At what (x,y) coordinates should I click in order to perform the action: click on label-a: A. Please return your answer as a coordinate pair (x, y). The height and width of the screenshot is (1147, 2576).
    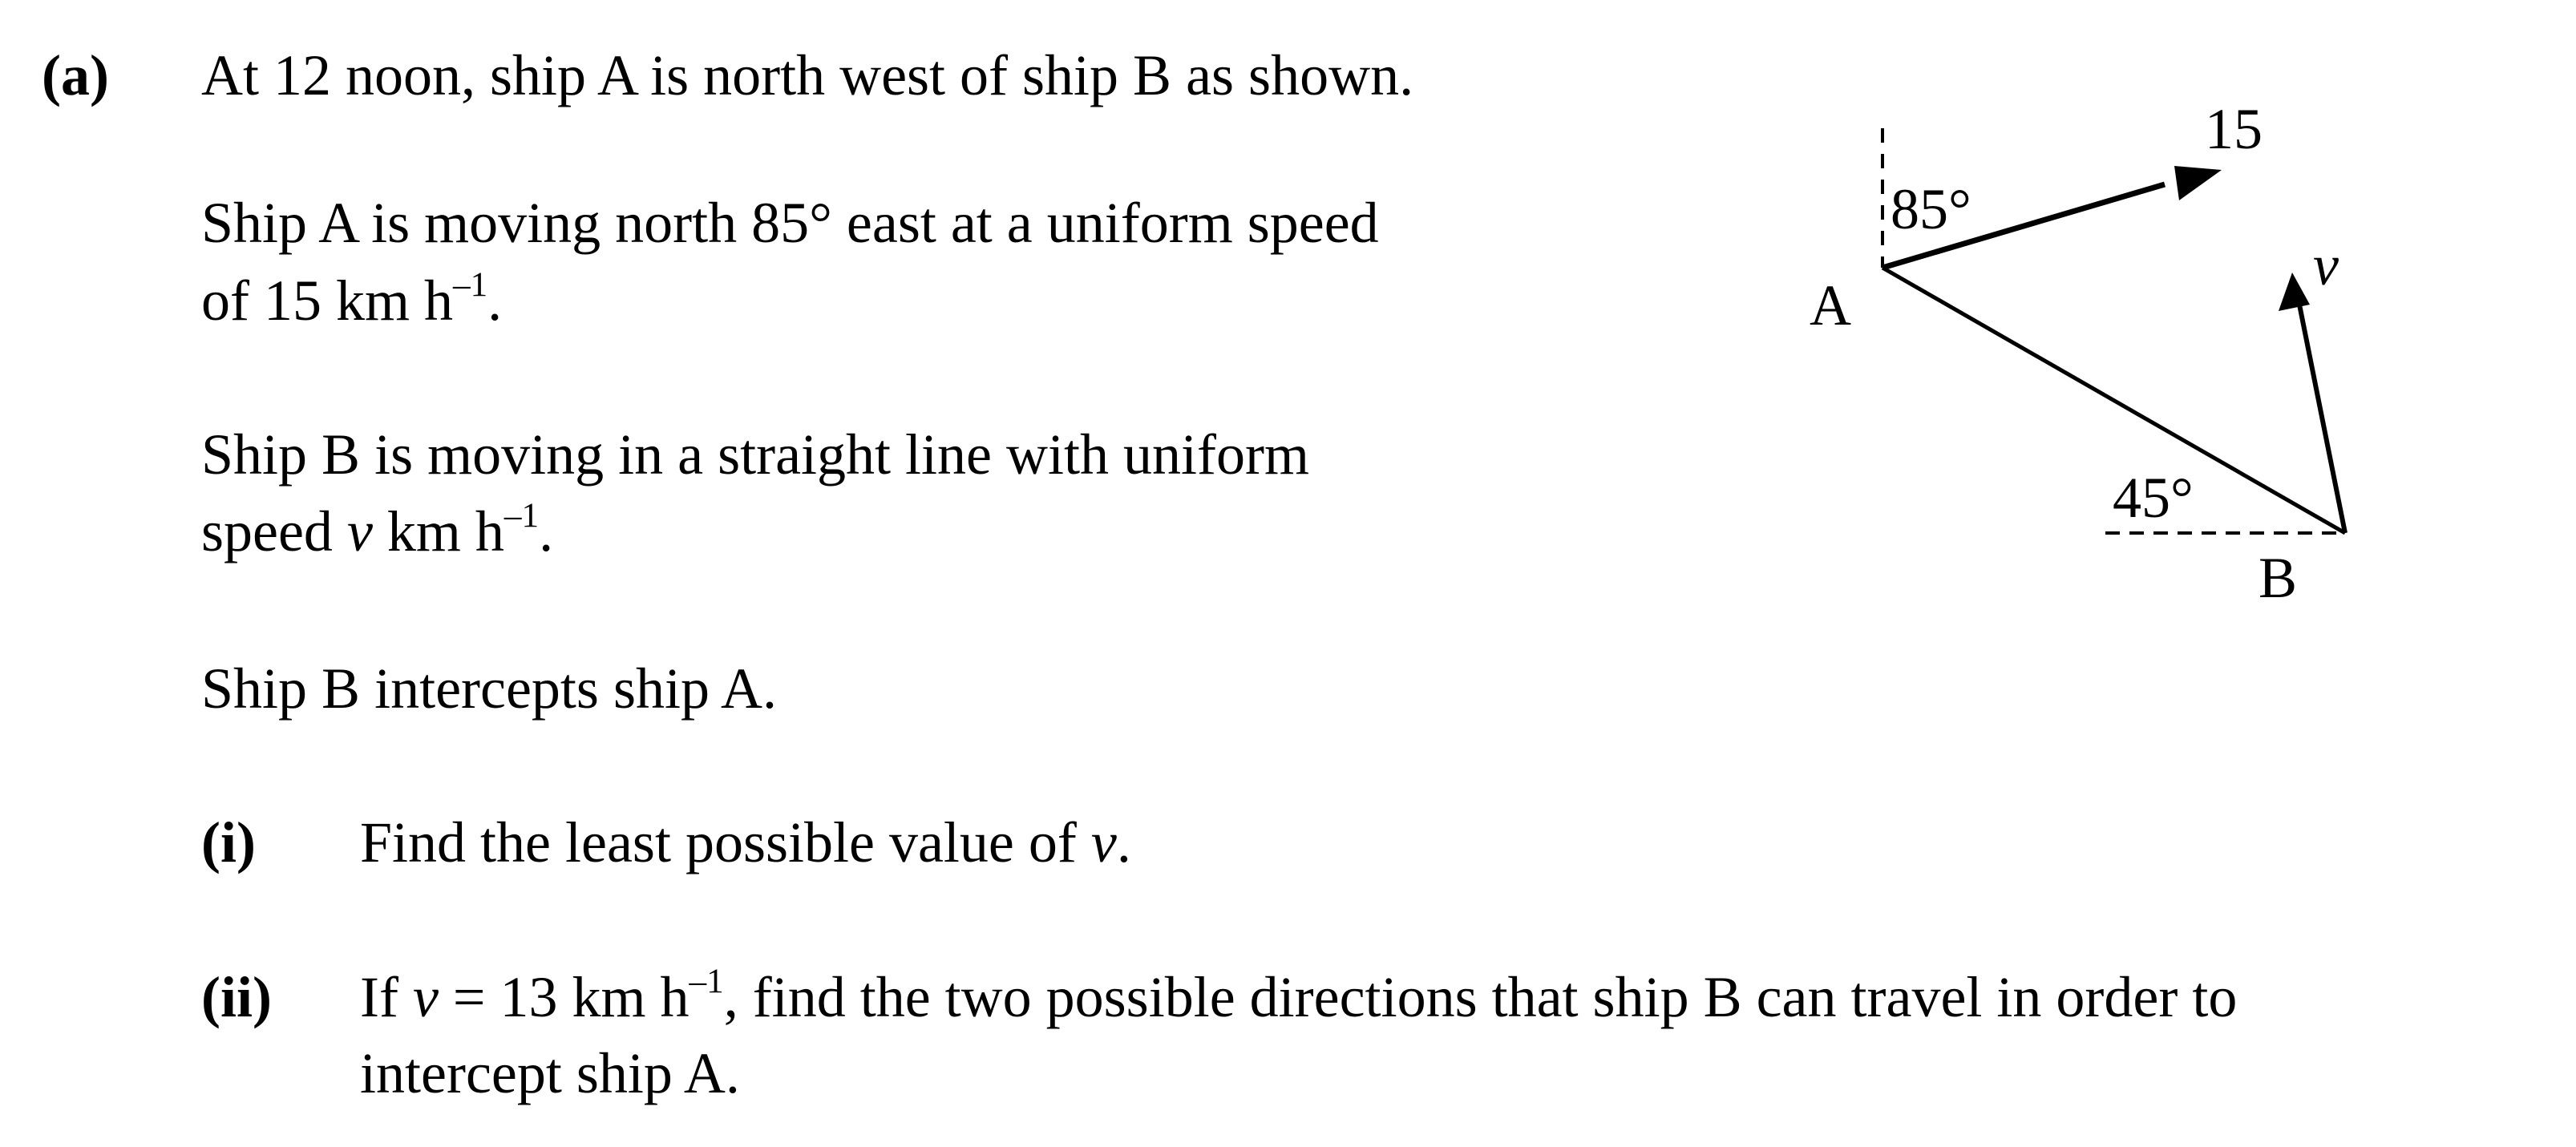
    Looking at the image, I should click on (1830, 305).